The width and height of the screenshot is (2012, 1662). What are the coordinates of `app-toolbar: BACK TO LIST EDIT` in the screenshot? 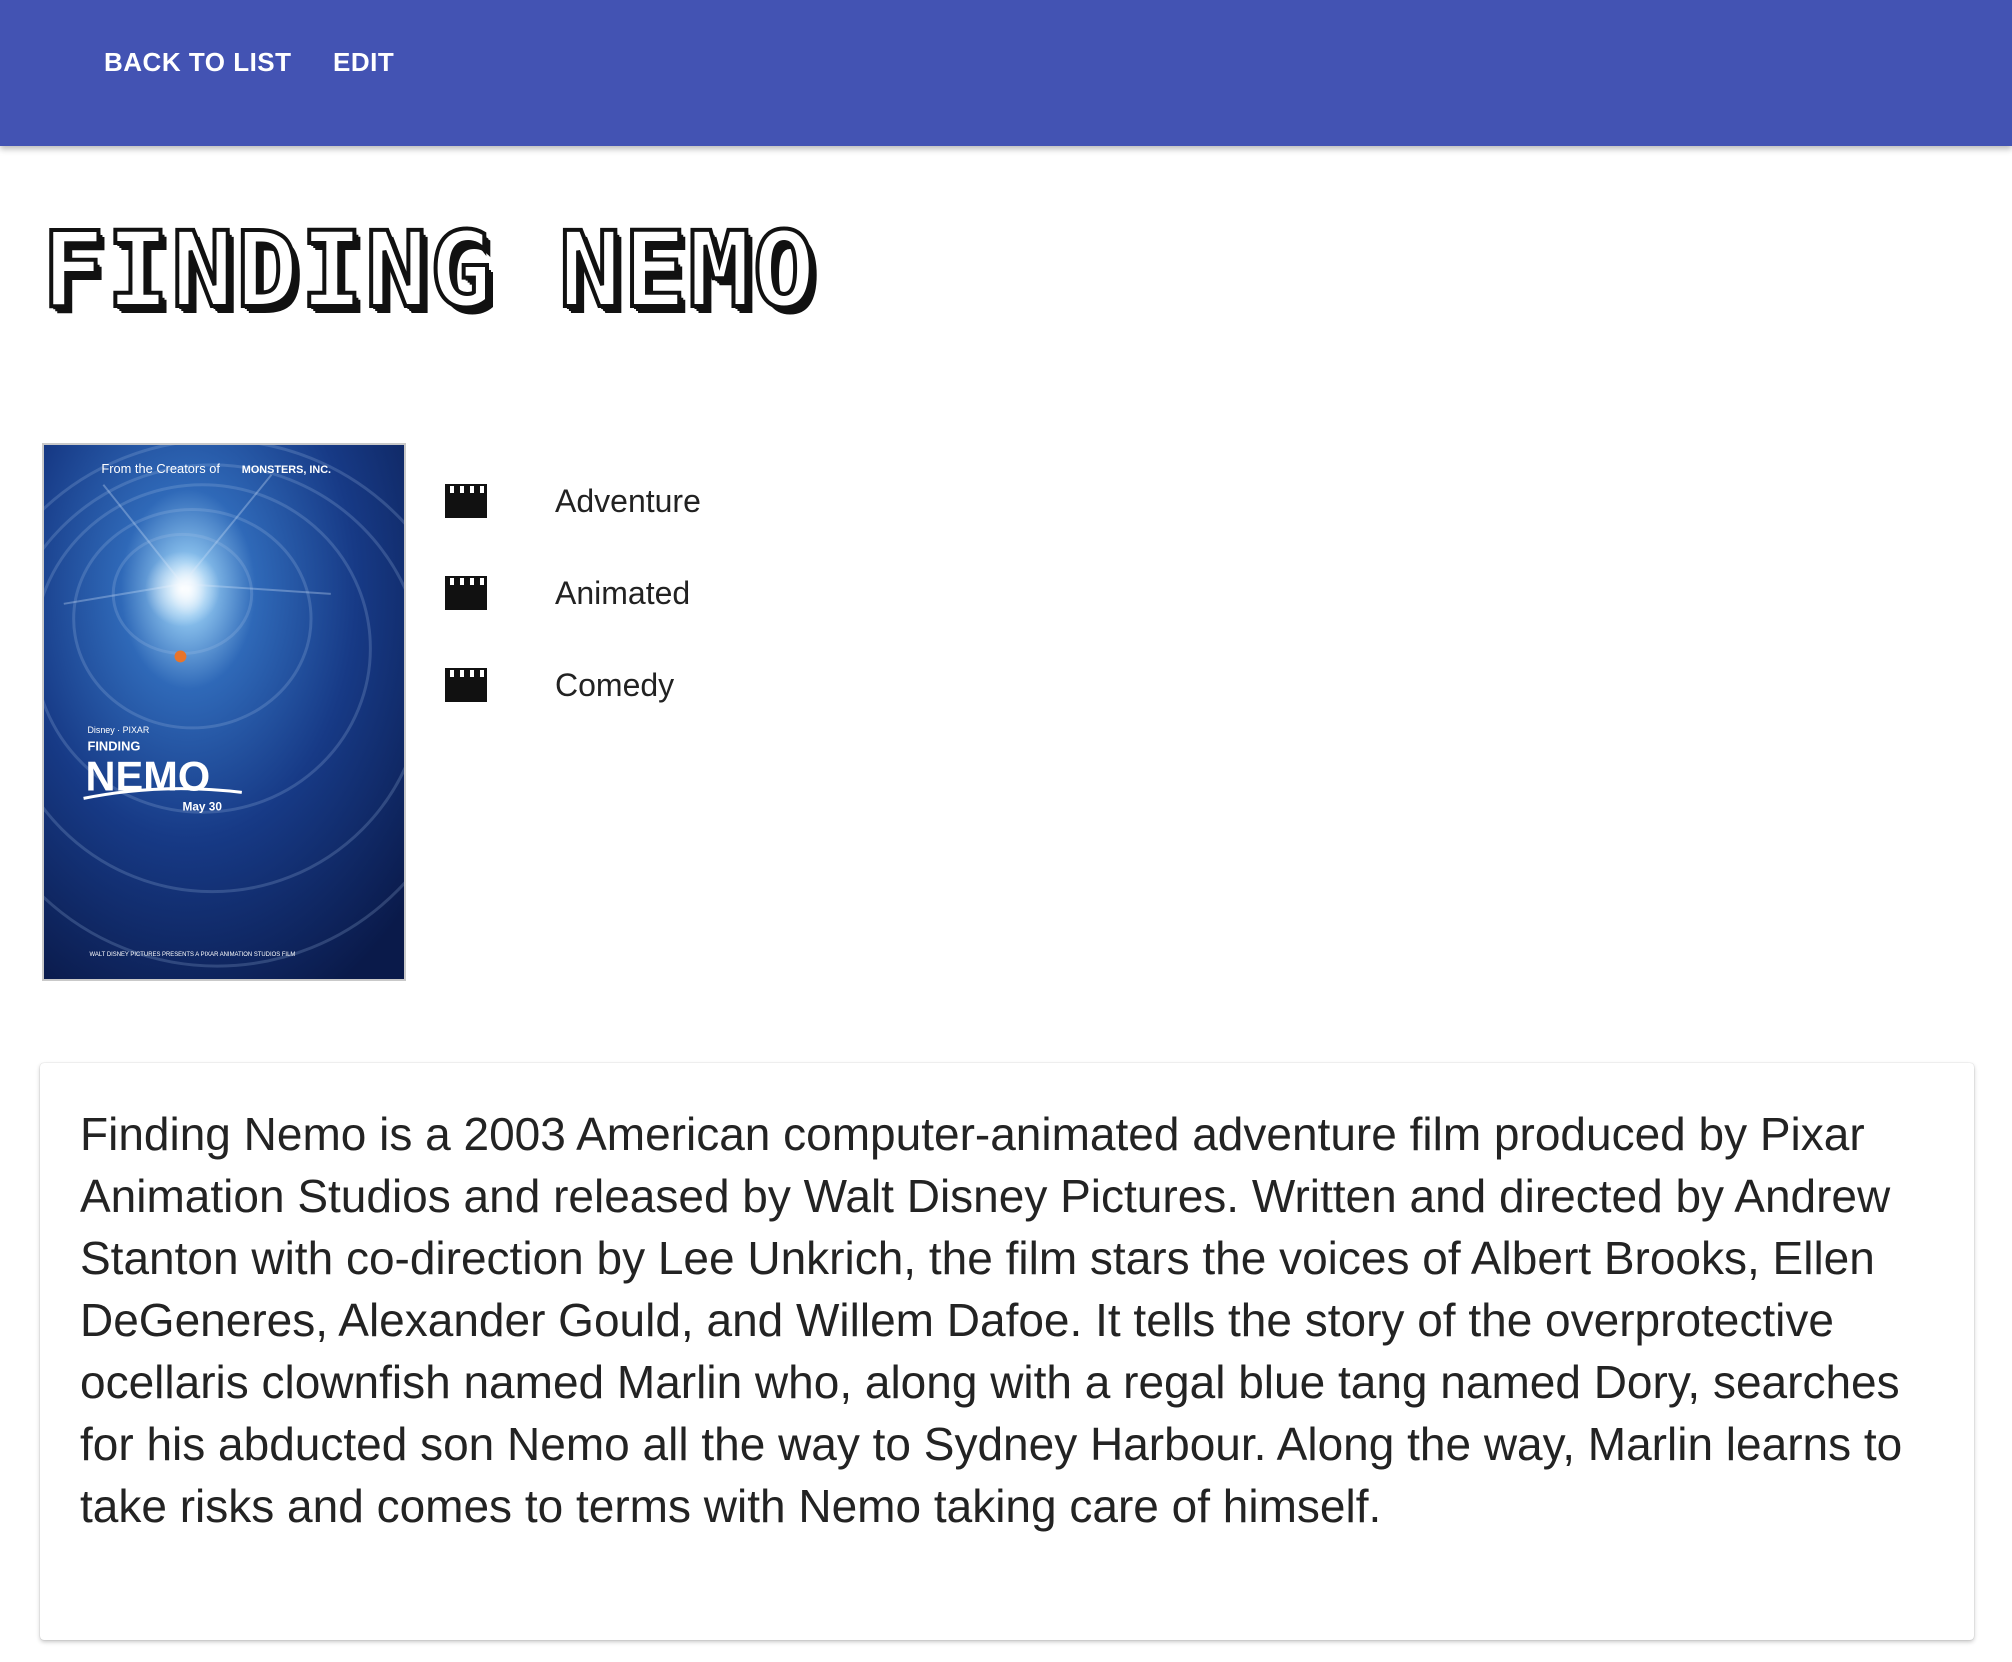 It's located at (1006, 73).